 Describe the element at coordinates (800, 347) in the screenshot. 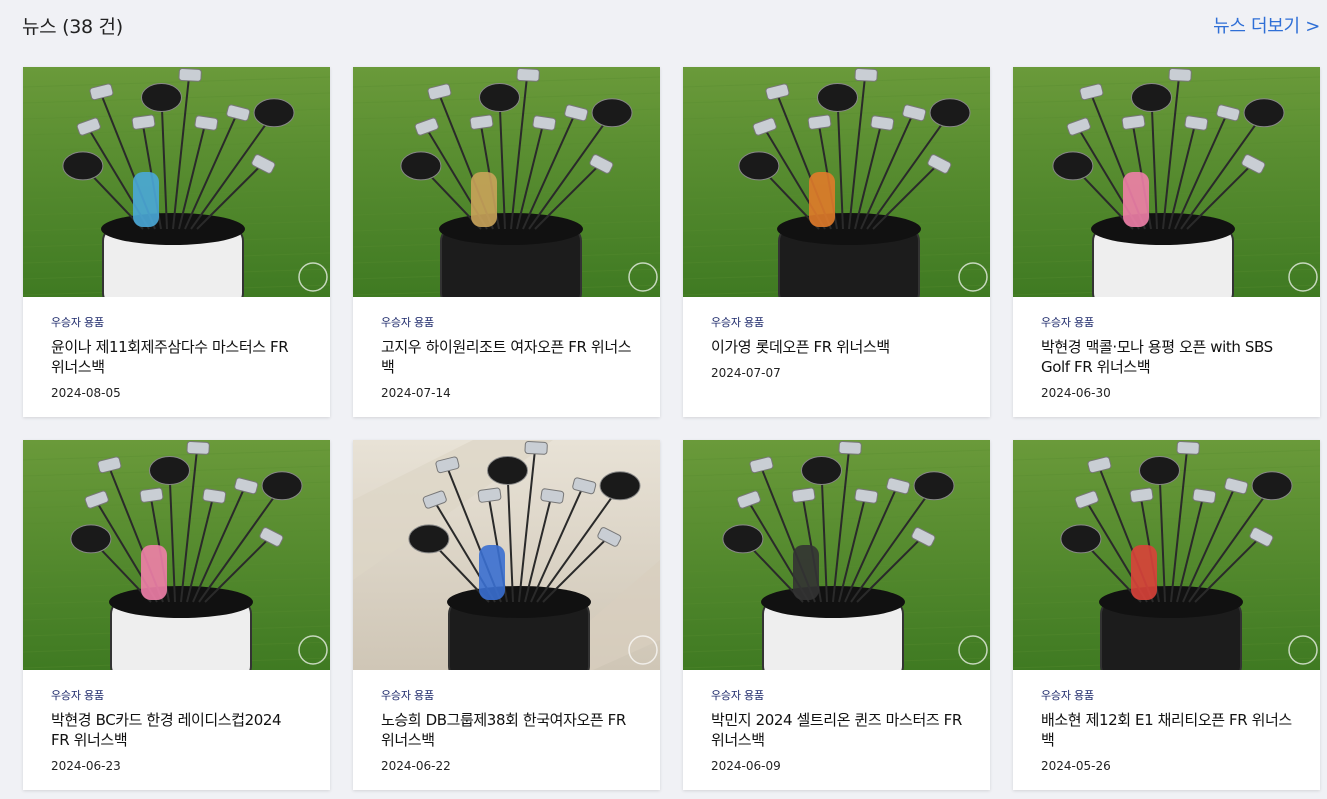

I see `card-title: 이가영 롯데오픈 FR 위너스백` at that location.